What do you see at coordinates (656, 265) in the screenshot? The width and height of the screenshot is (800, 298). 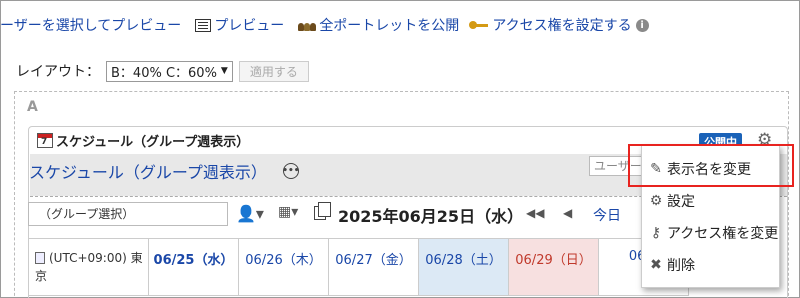 I see `close-icon: ✖` at bounding box center [656, 265].